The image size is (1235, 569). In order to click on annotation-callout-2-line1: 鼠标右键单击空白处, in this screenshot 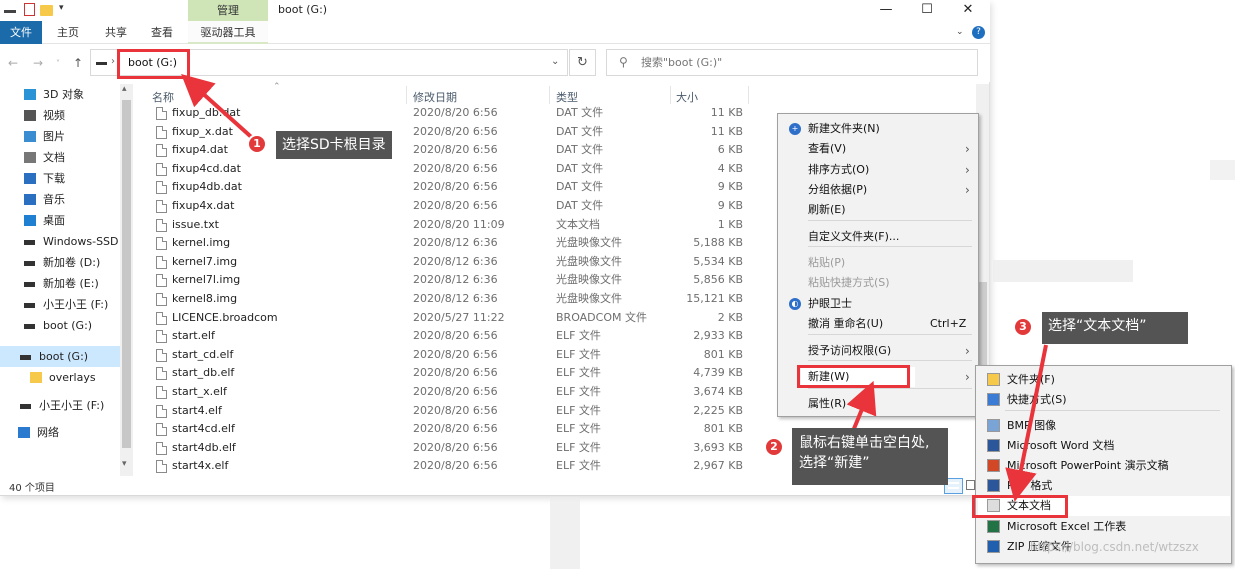, I will do `click(864, 443)`.